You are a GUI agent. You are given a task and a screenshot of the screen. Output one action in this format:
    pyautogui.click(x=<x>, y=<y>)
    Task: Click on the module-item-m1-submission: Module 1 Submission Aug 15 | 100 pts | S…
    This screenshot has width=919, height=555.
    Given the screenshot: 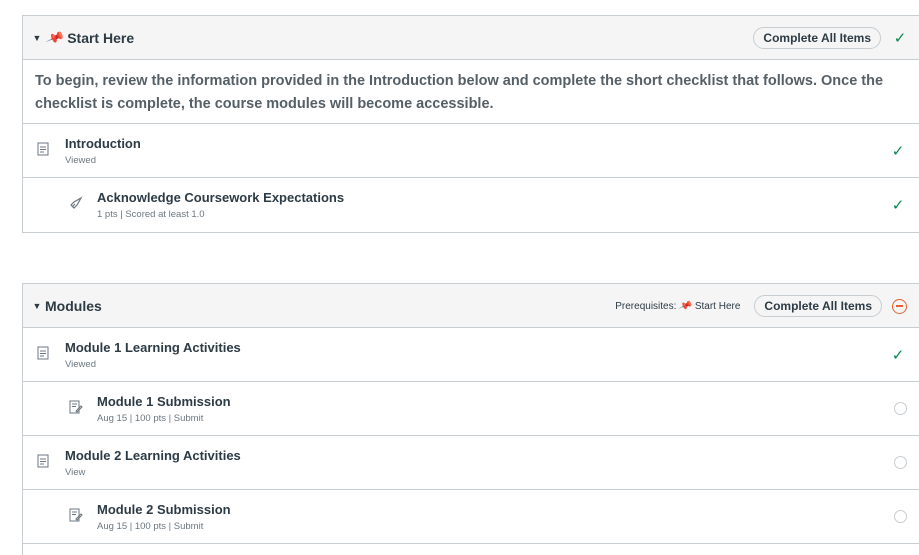 What is the action you would take?
    pyautogui.click(x=471, y=409)
    